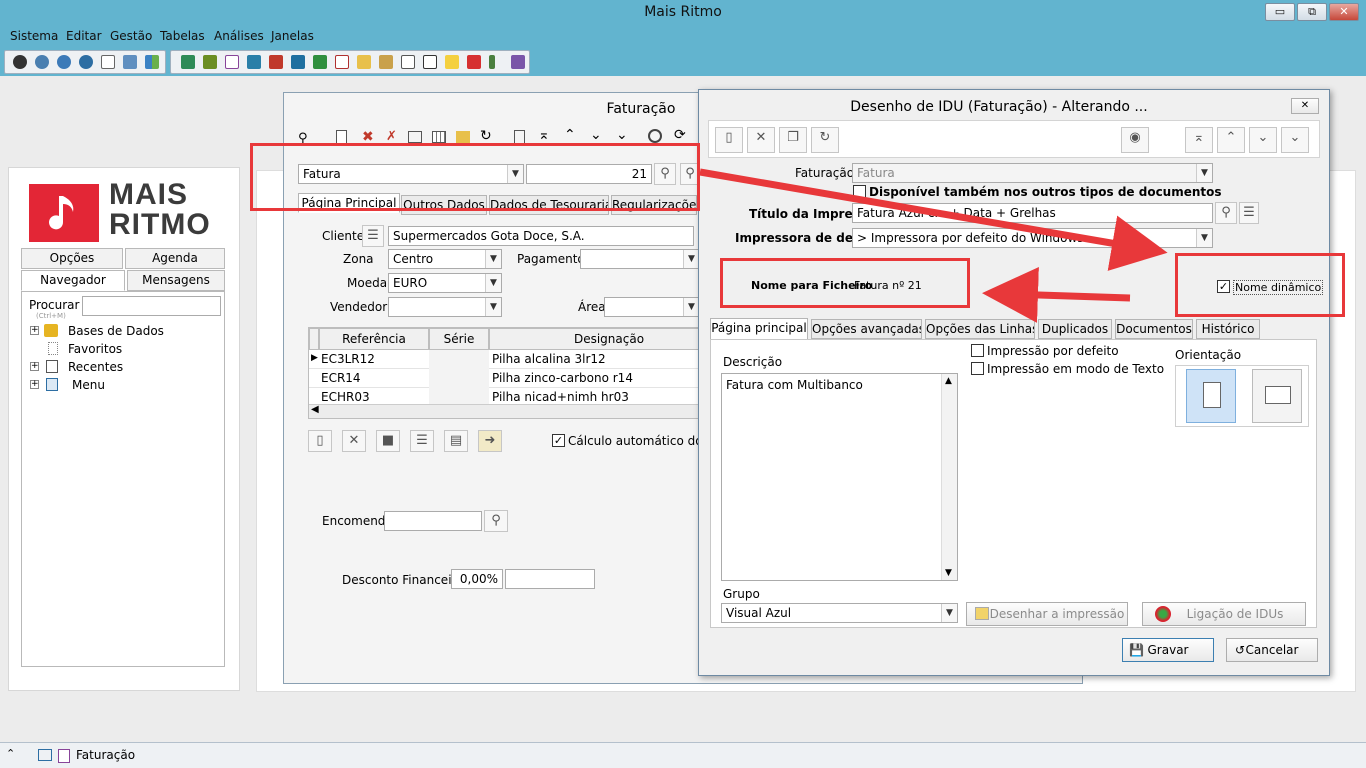 This screenshot has height=768, width=1366. What do you see at coordinates (1280, 12) in the screenshot?
I see `minimize-button: ▭` at bounding box center [1280, 12].